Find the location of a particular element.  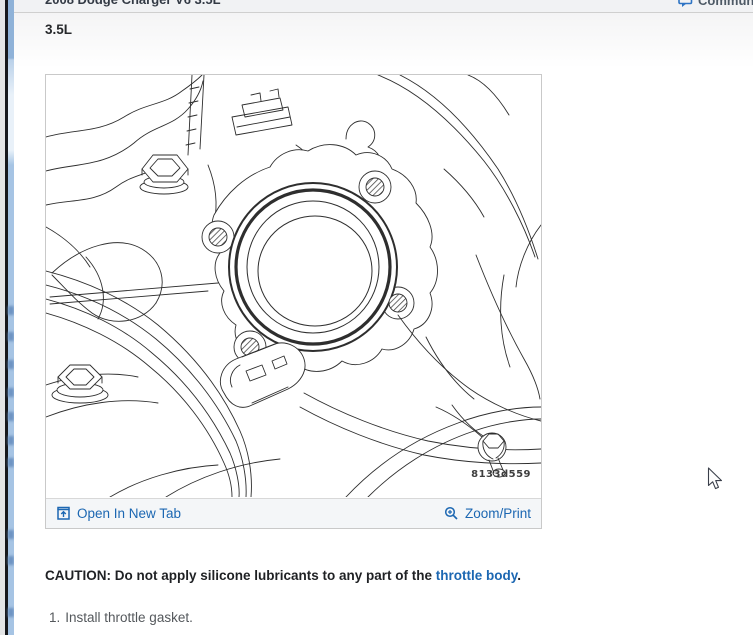

zoom-print-label: Zoom/Print is located at coordinates (497, 513).